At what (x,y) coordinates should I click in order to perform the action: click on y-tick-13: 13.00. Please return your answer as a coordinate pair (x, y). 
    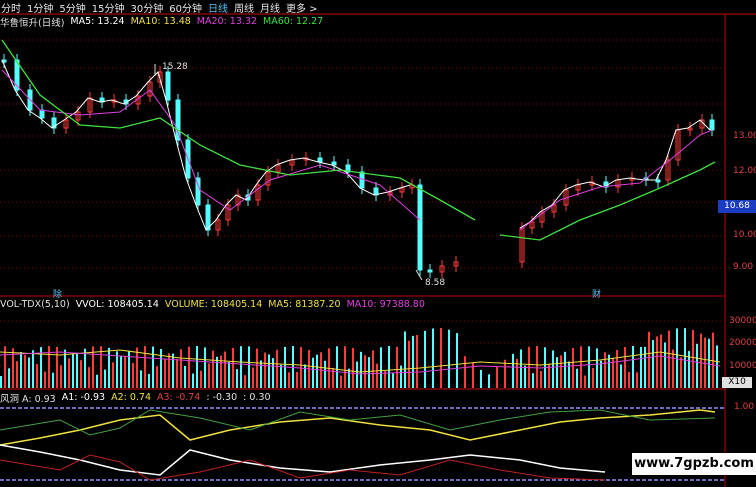
    Looking at the image, I should click on (744, 136).